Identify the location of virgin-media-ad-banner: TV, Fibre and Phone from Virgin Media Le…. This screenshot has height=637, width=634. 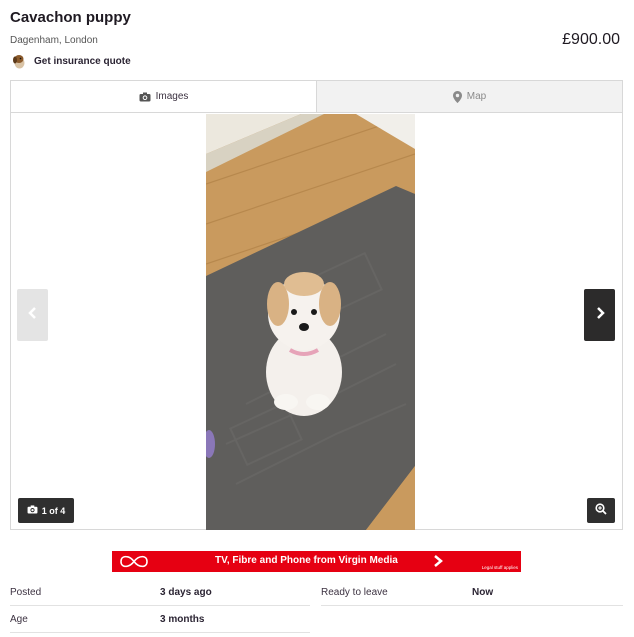
(316, 561).